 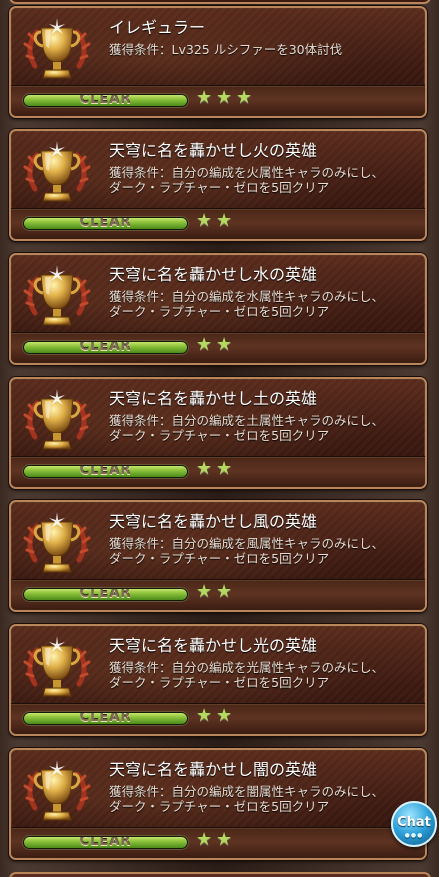 What do you see at coordinates (247, 667) in the screenshot?
I see `condition-line: 獲得条件：自分の編成を光属性キャラのみにし、` at bounding box center [247, 667].